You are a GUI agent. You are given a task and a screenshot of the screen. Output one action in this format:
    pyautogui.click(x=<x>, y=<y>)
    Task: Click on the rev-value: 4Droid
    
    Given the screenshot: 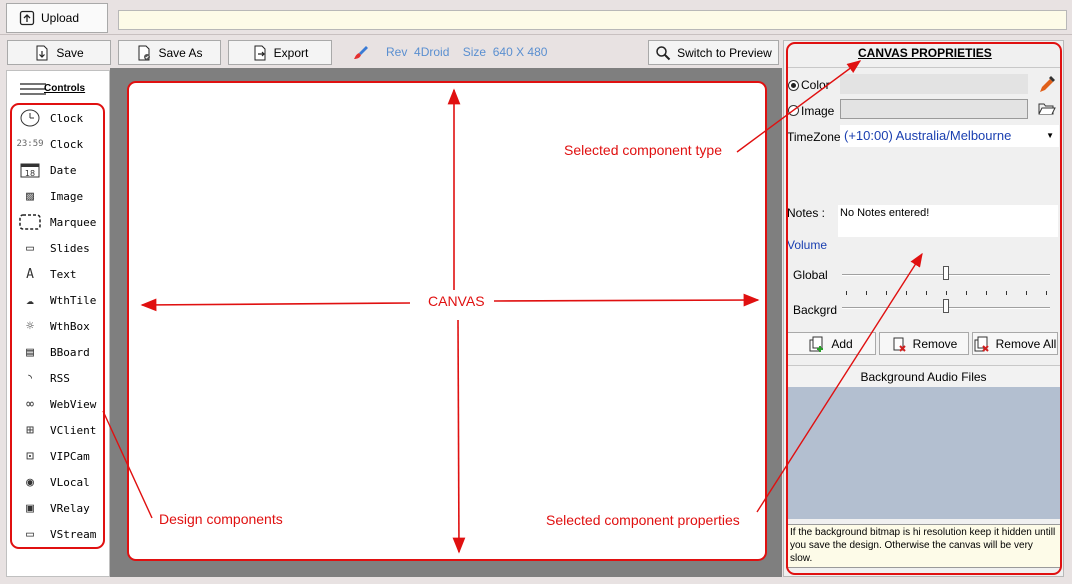 What is the action you would take?
    pyautogui.click(x=432, y=52)
    